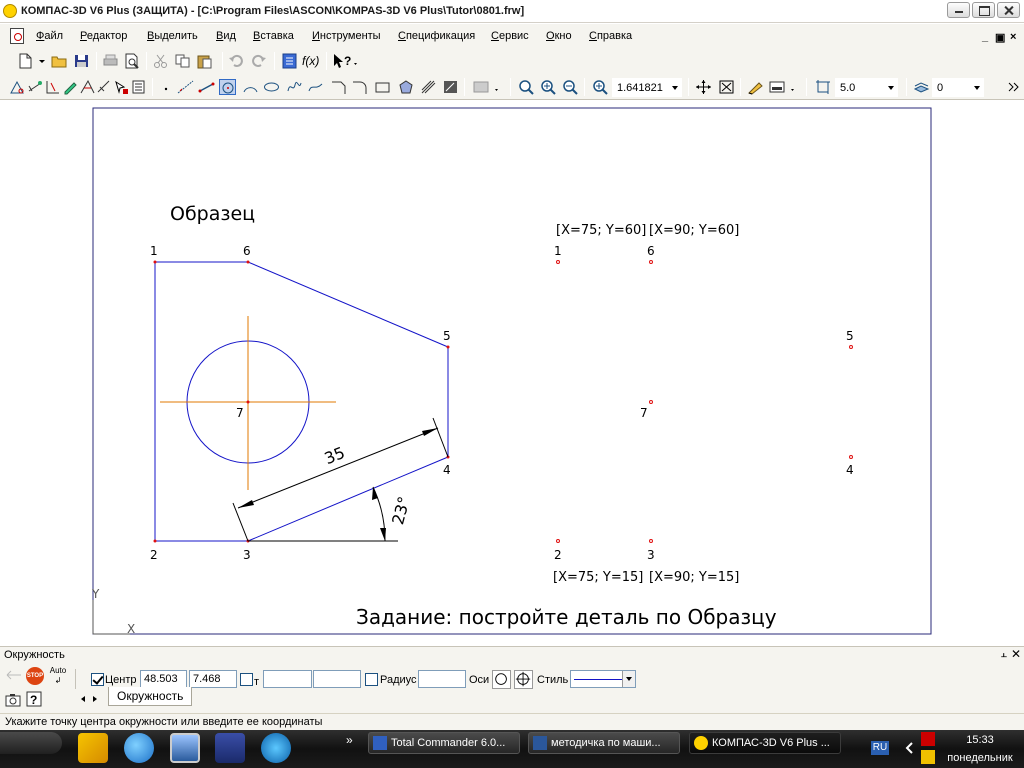 The width and height of the screenshot is (1024, 768). What do you see at coordinates (921, 87) in the screenshot?
I see `layers-icon` at bounding box center [921, 87].